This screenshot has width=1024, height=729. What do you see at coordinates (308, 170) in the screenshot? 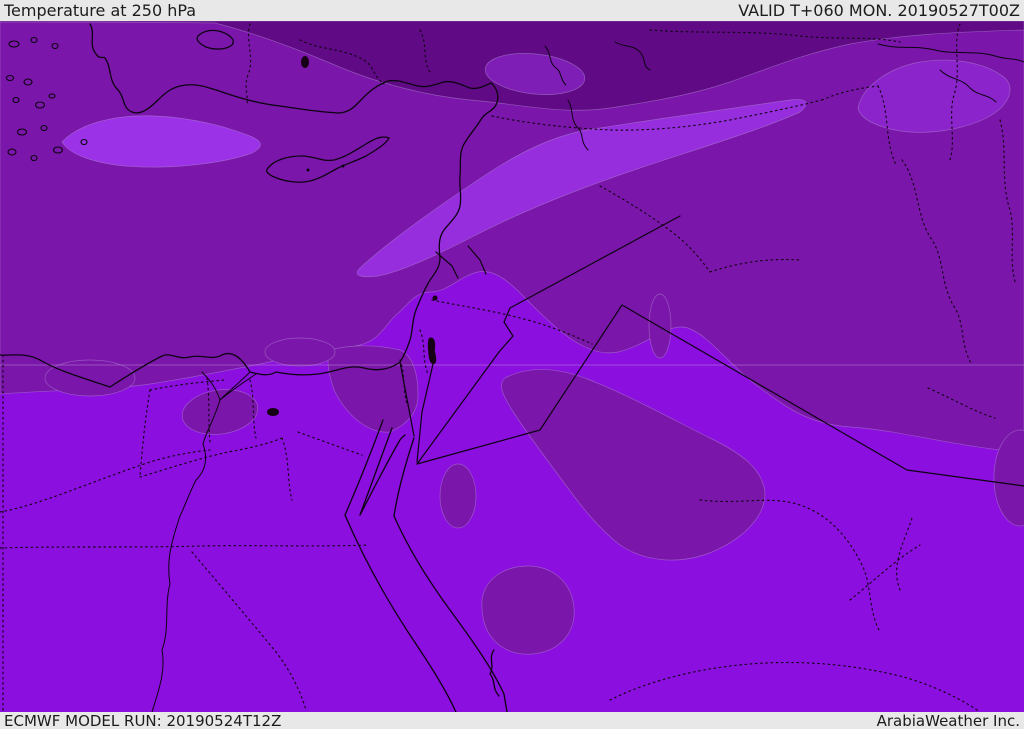
I see `cyprus-town-dot-b` at bounding box center [308, 170].